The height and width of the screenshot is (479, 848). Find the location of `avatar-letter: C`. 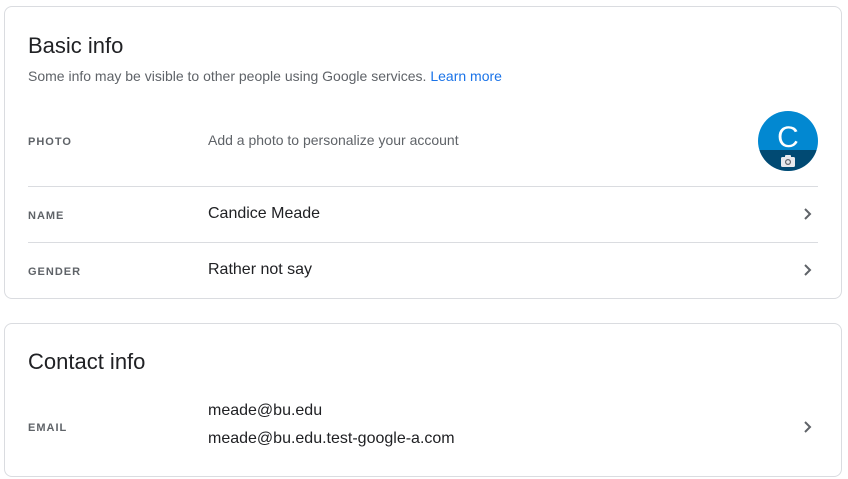

avatar-letter: C is located at coordinates (788, 137).